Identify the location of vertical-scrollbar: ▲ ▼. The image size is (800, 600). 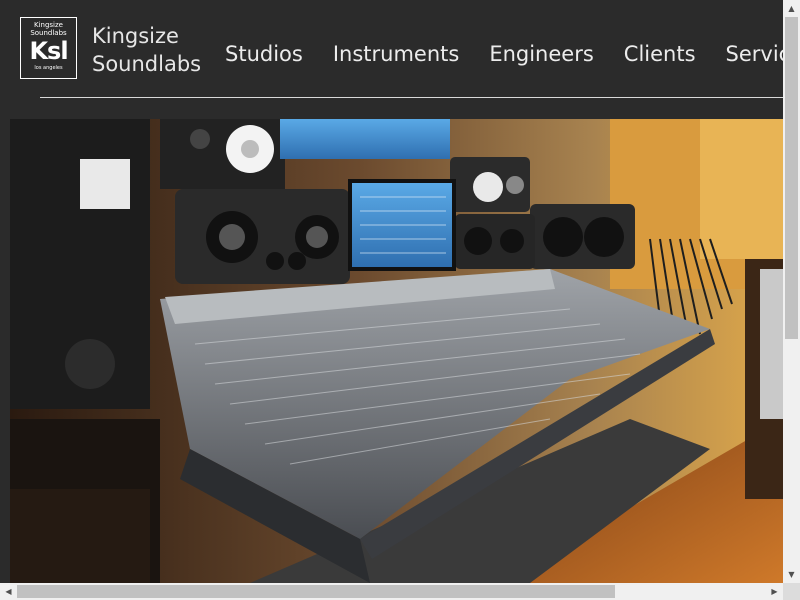
(791, 291).